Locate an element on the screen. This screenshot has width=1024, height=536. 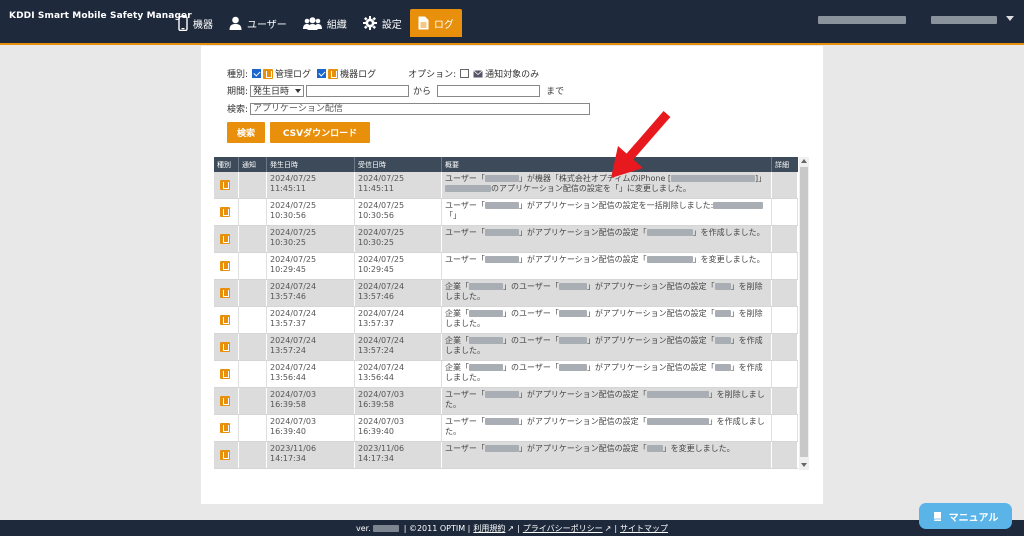
privacy-link: プライバシーポリシー is located at coordinates (563, 528).